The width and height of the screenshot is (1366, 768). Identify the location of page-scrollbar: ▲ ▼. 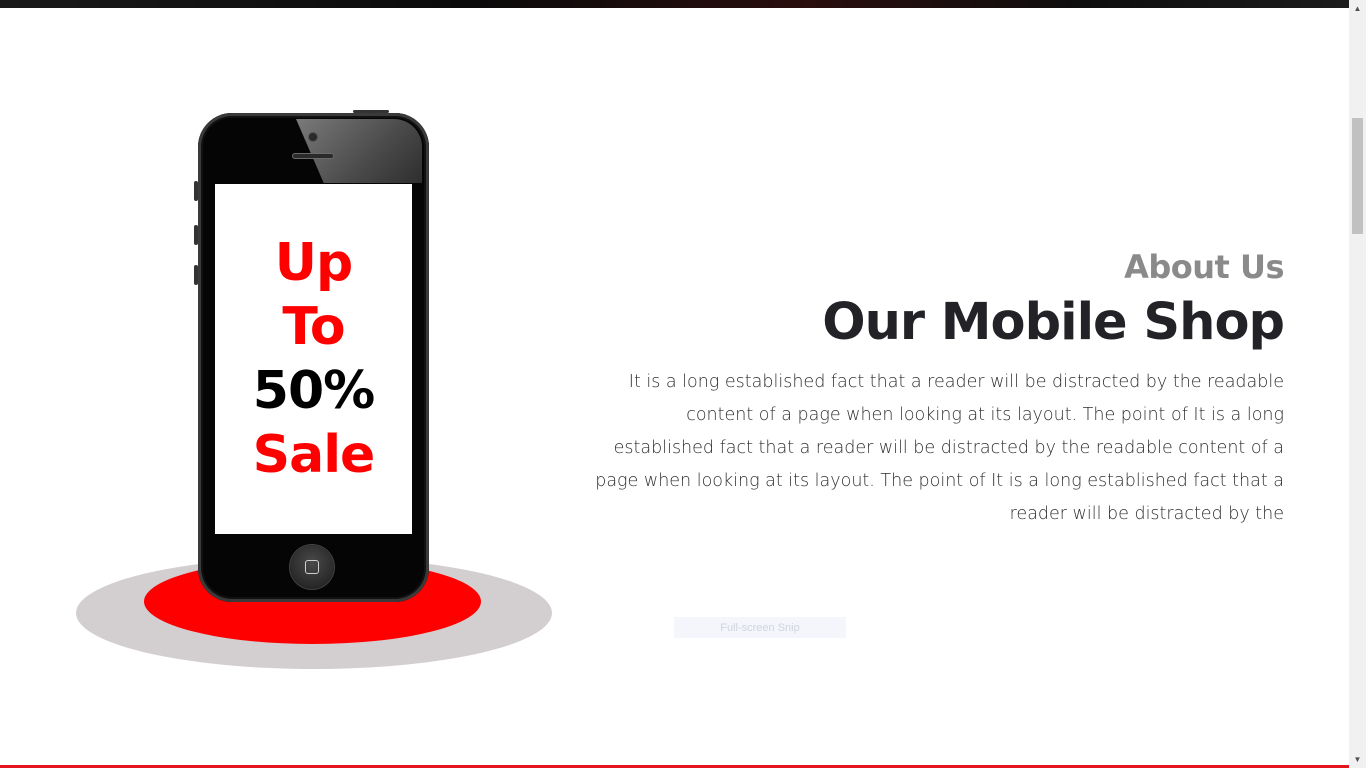
(1357, 384).